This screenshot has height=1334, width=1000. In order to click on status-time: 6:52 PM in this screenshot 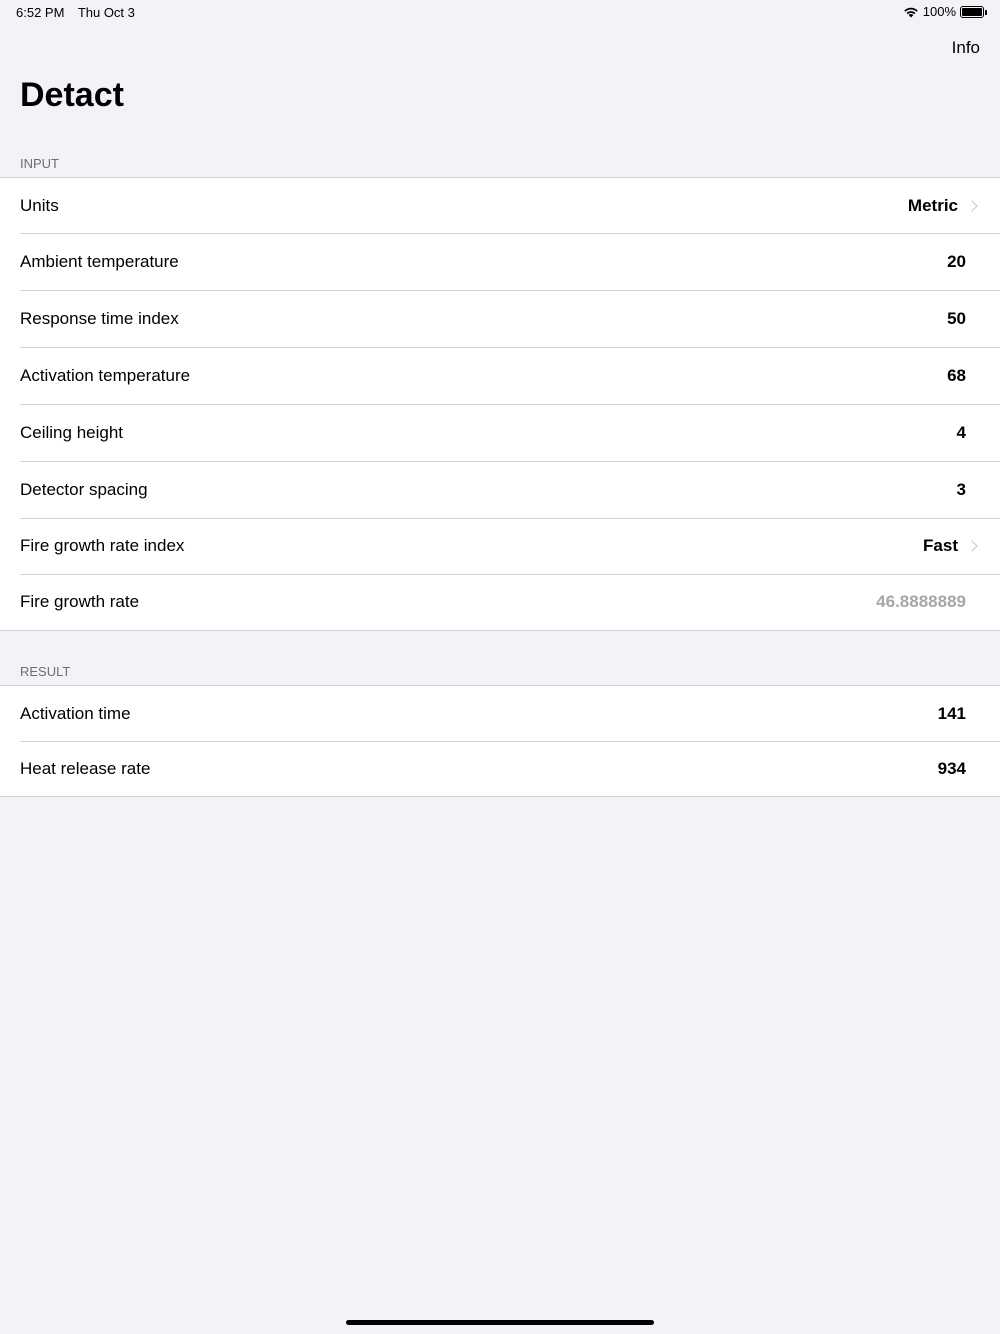, I will do `click(40, 12)`.